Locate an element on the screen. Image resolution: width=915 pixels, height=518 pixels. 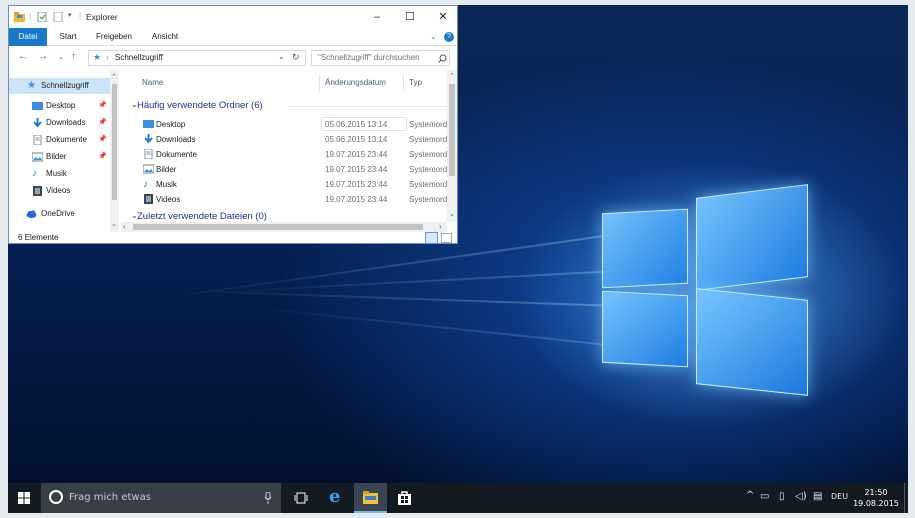
task-view-icon is located at coordinates (301, 498).